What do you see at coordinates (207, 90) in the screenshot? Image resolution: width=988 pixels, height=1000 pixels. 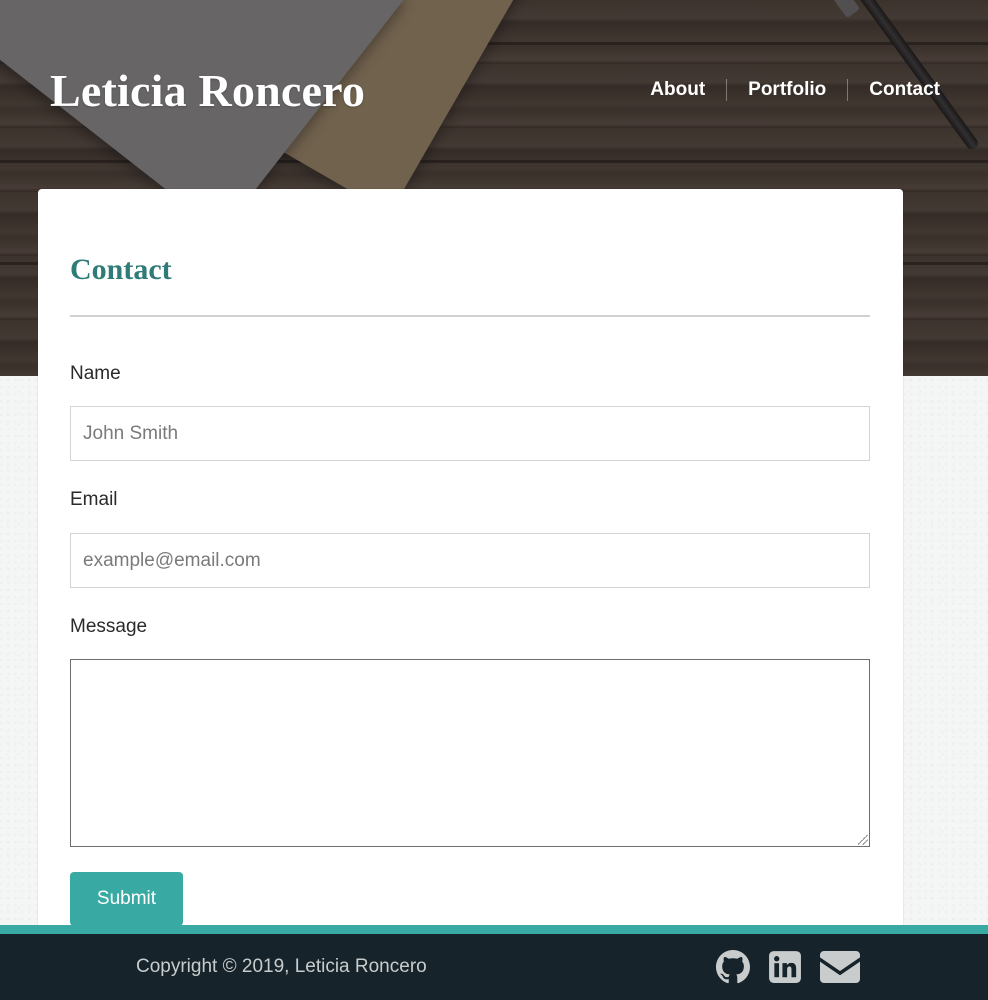 I see `site-title: Leticia Roncero` at bounding box center [207, 90].